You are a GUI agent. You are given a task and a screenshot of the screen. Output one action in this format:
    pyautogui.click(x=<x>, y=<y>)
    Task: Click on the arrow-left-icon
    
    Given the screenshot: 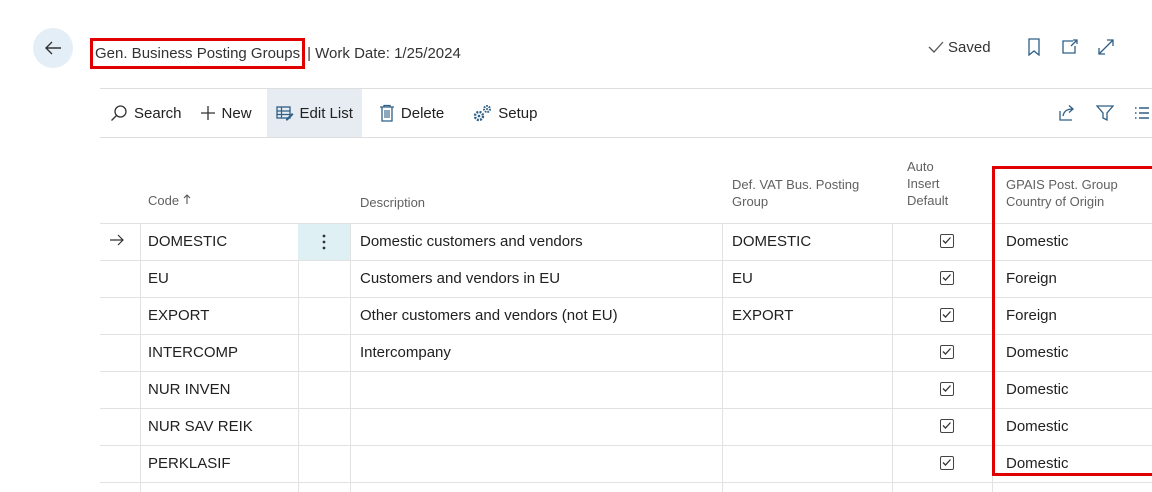 What is the action you would take?
    pyautogui.click(x=53, y=48)
    